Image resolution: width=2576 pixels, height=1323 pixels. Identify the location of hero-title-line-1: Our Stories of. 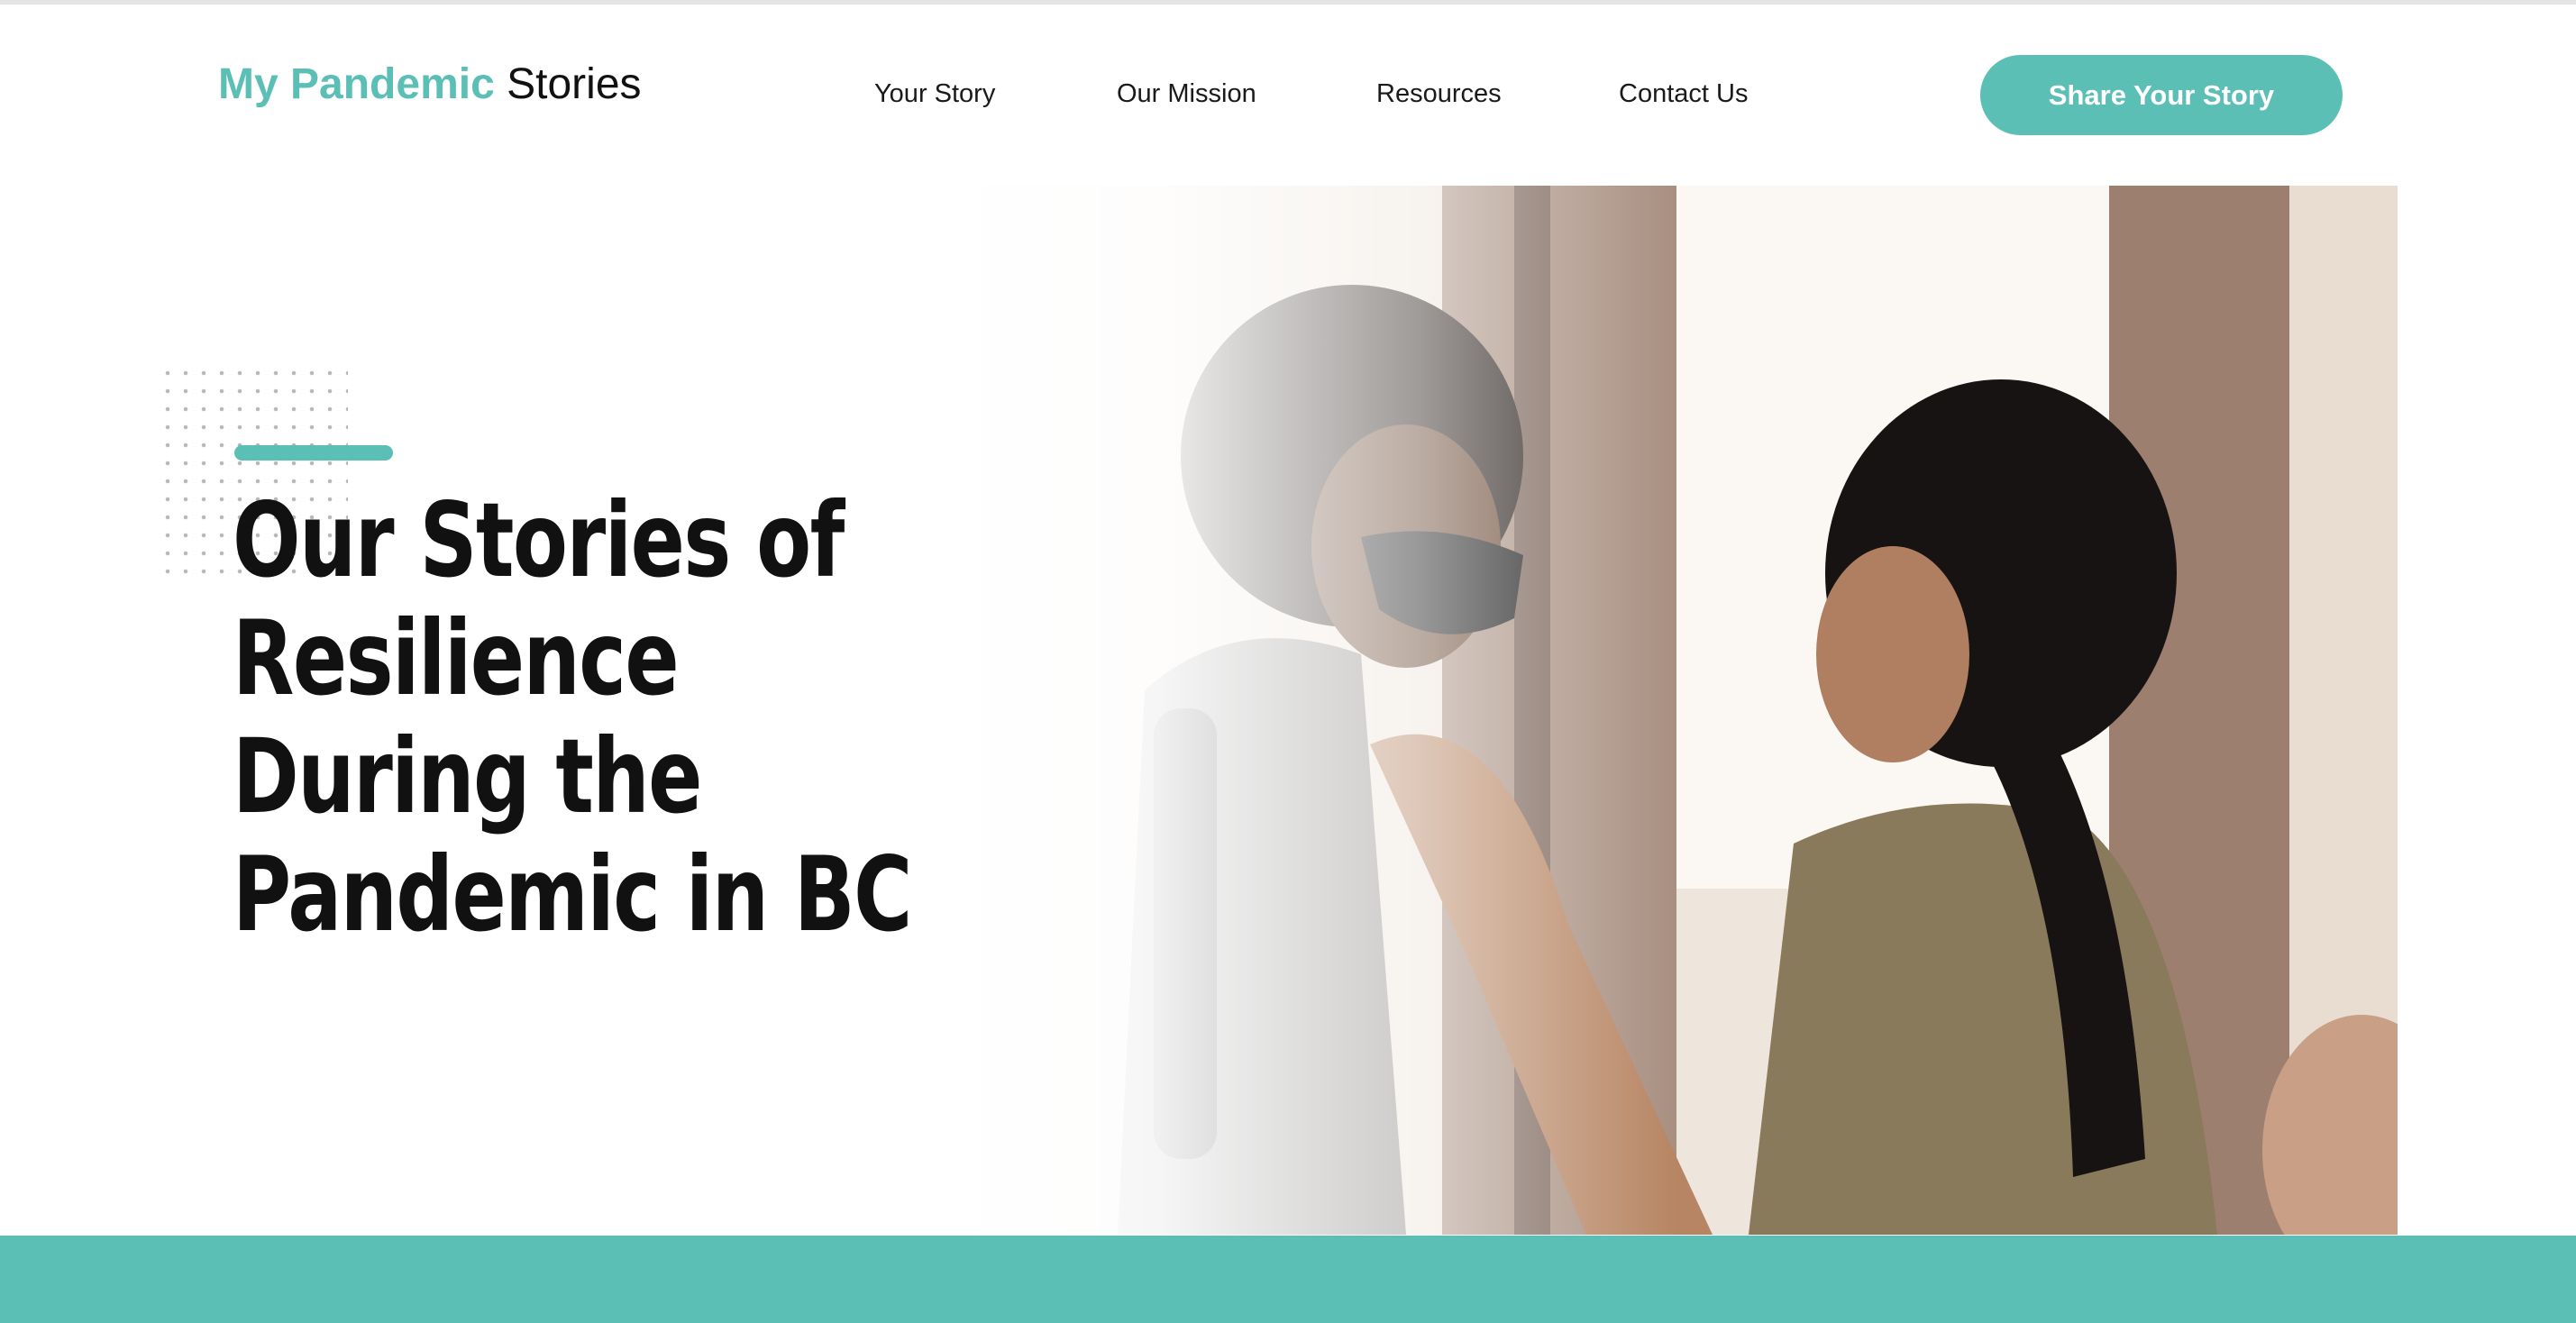
(539, 540).